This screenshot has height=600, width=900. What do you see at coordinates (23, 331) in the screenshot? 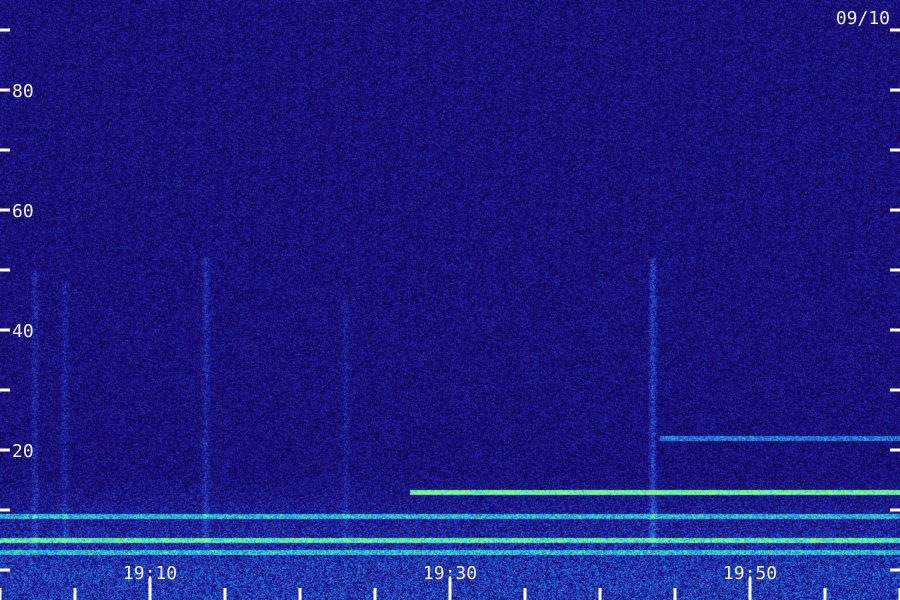
I see `y-tick-label: 40` at bounding box center [23, 331].